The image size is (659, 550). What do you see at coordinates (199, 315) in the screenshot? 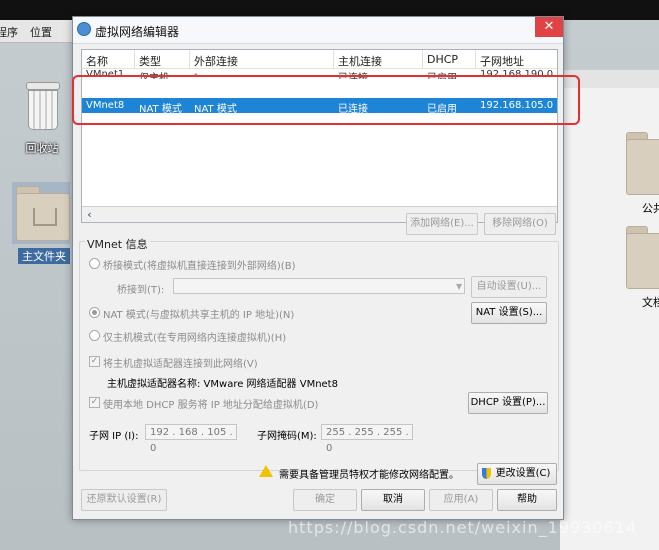
I see `nat-mode-label: NAT 模式(与虚拟机共享主机的 IP 地址)(N)` at bounding box center [199, 315].